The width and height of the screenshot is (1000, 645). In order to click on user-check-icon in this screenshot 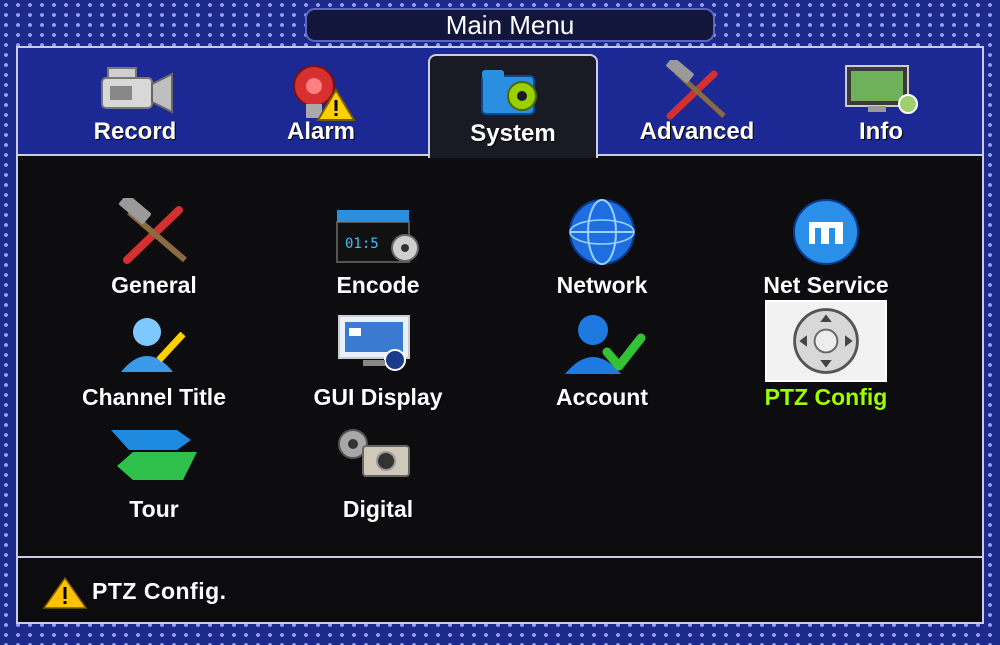, I will do `click(605, 344)`.